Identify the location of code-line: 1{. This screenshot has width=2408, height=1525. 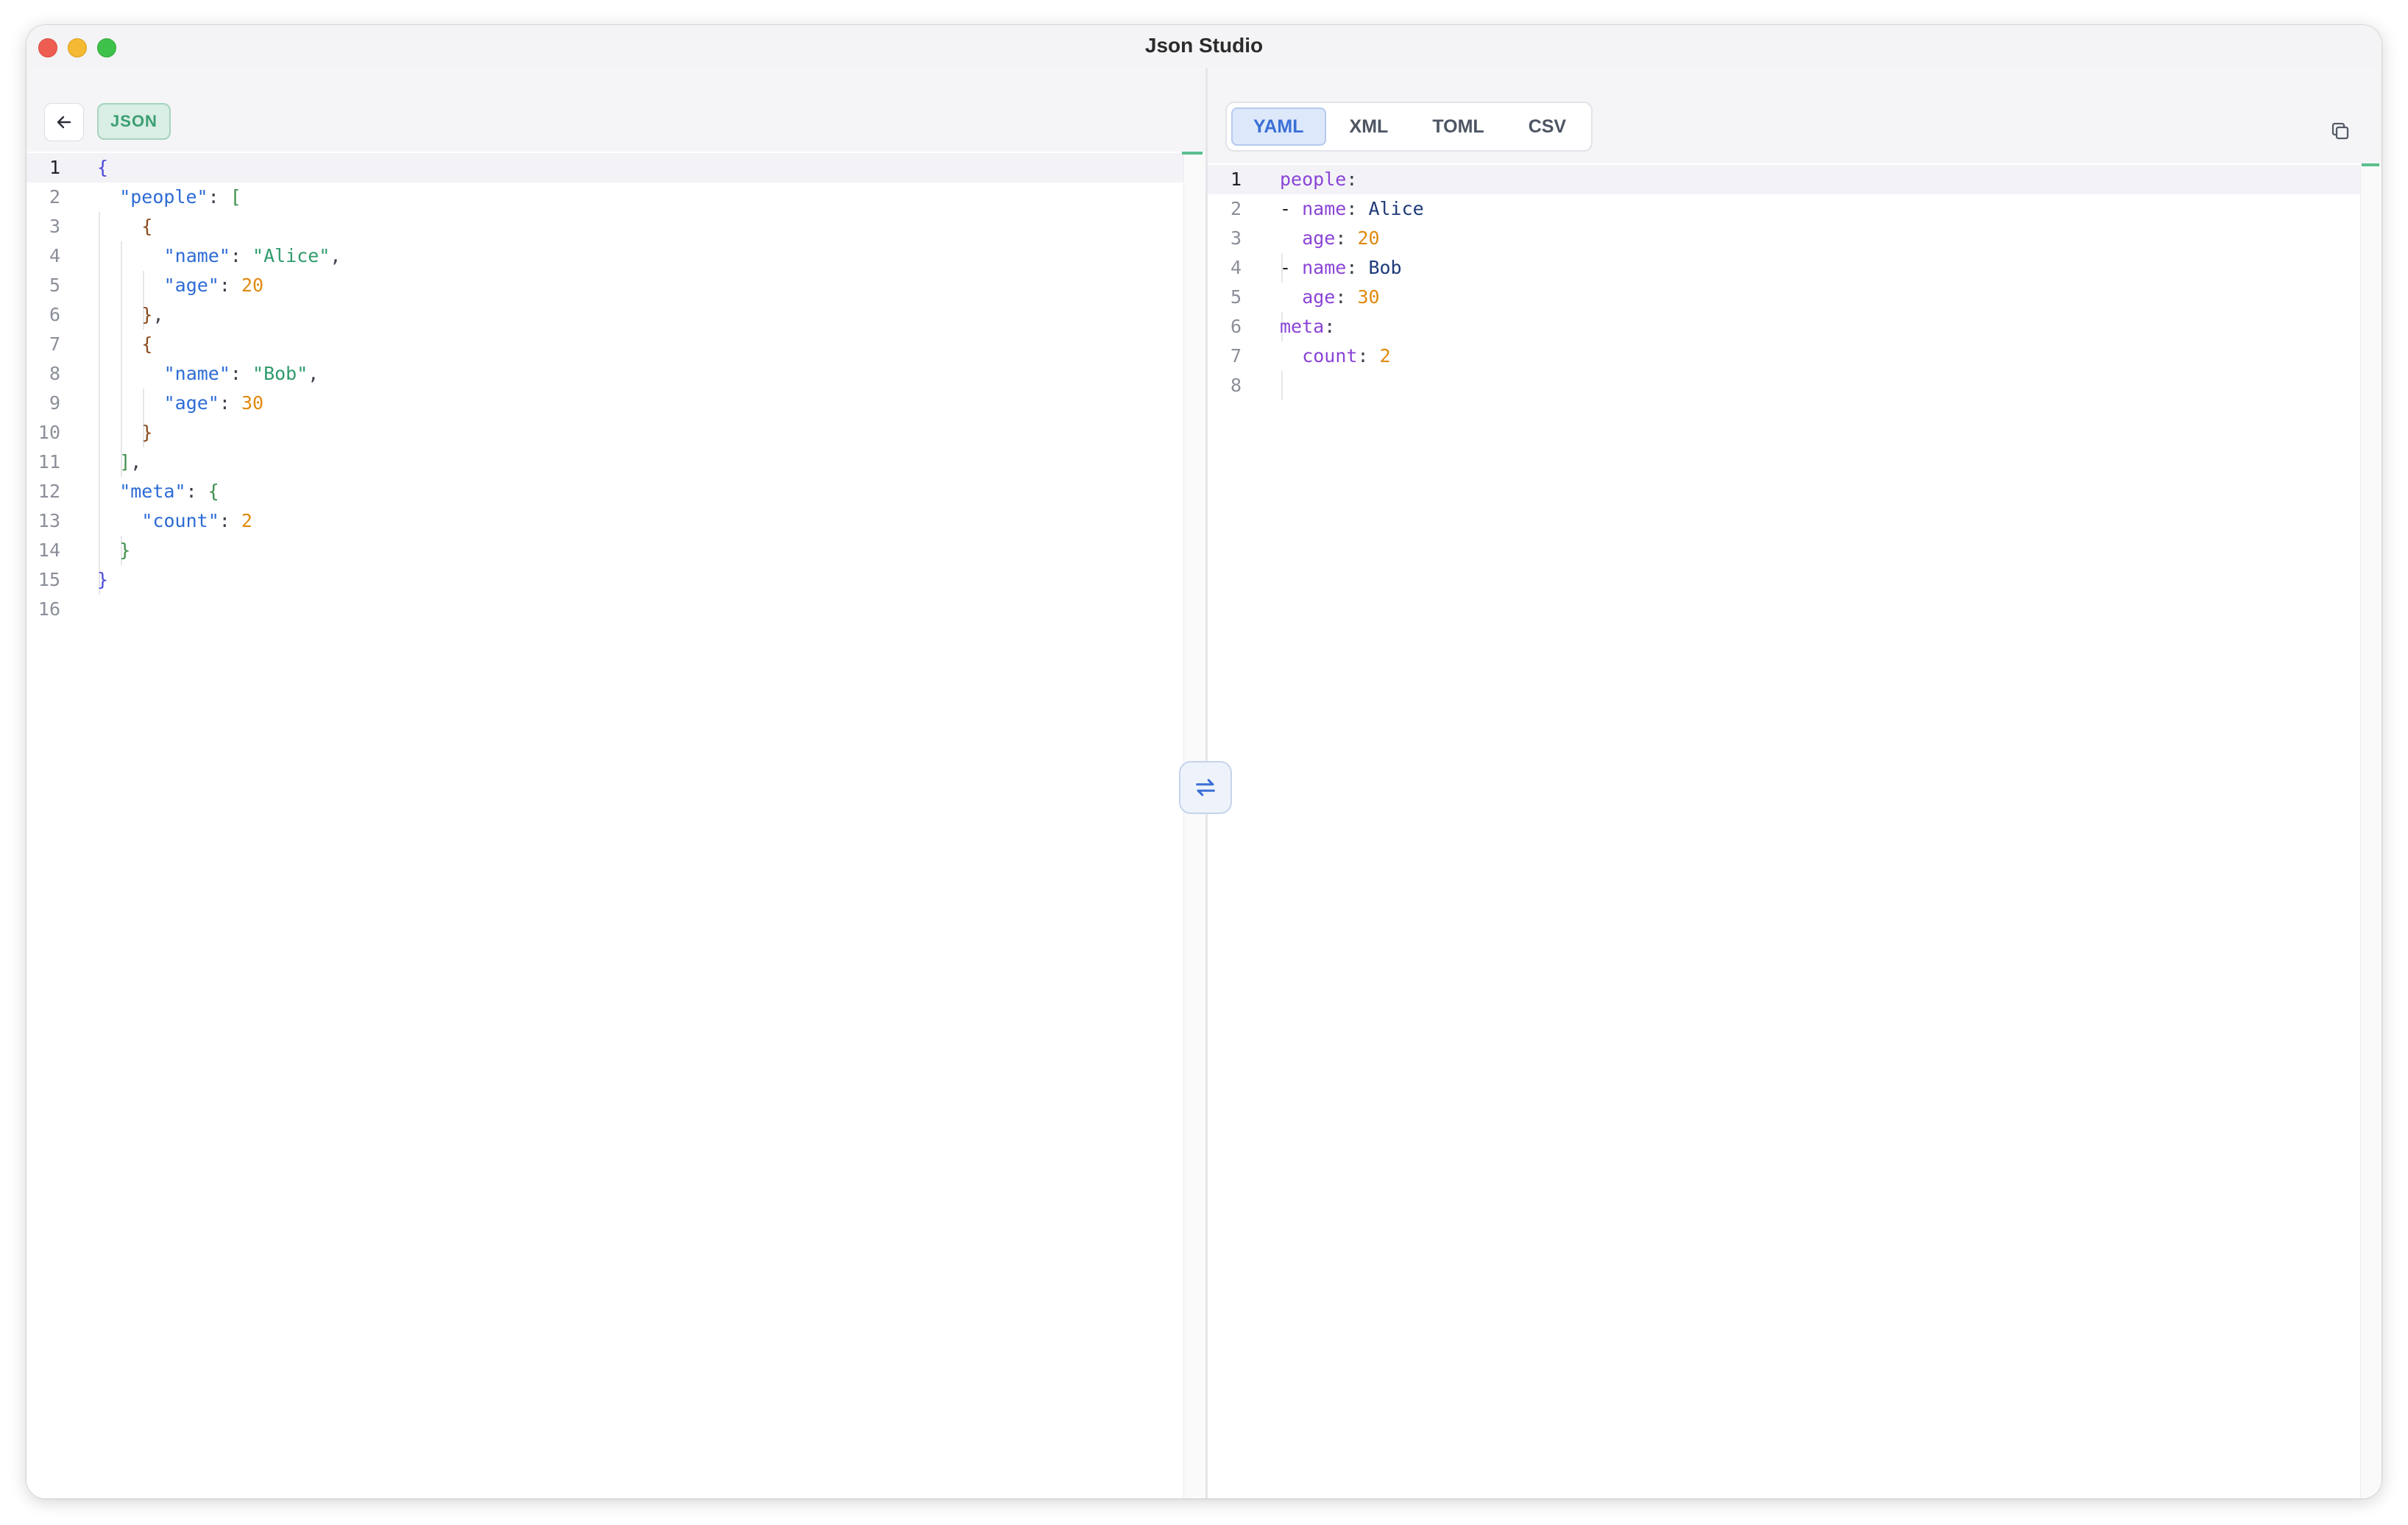
(604, 168).